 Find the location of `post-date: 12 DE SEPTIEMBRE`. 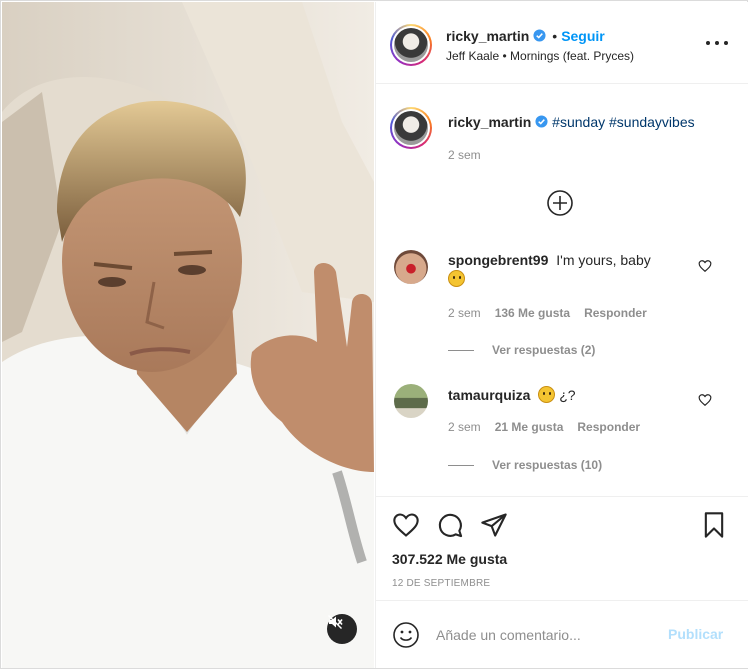

post-date: 12 DE SEPTIEMBRE is located at coordinates (441, 583).